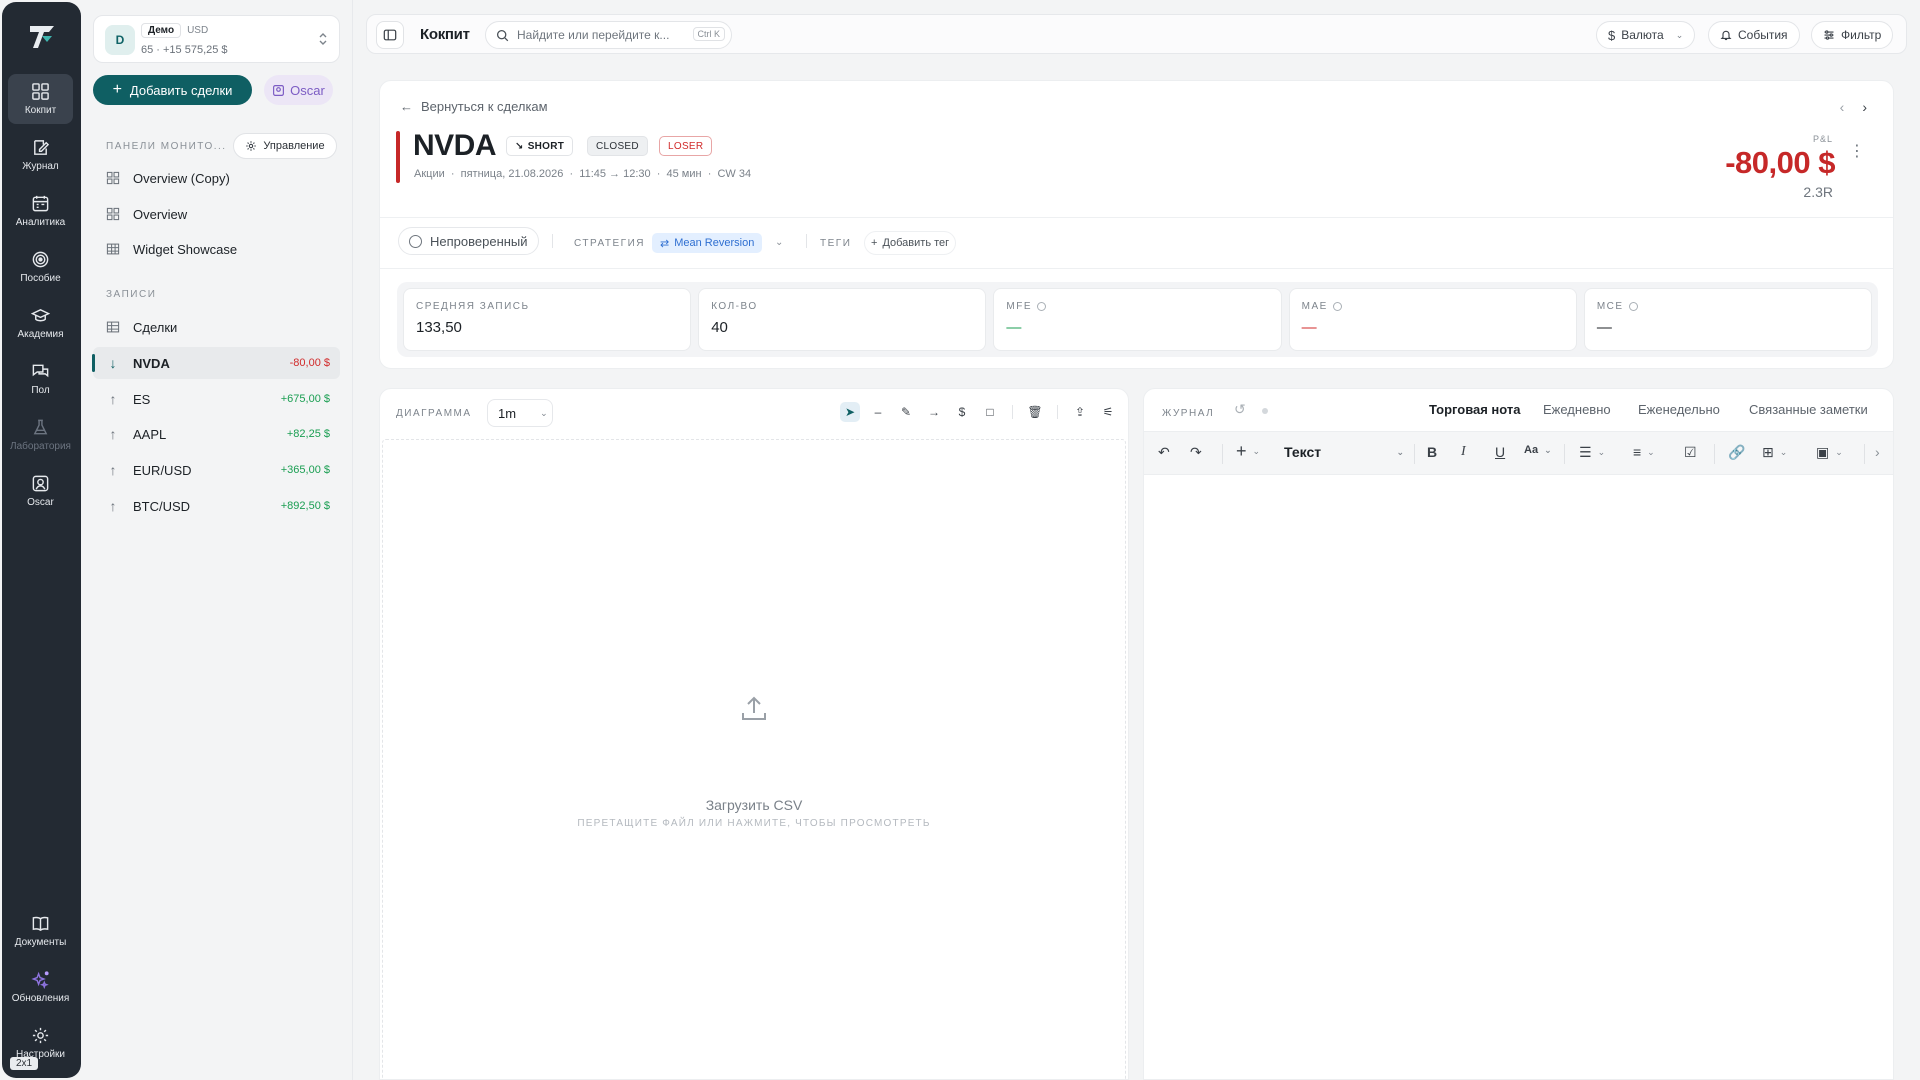 This screenshot has height=1080, width=1920. What do you see at coordinates (1108, 412) in the screenshot?
I see `settings-sliders-icon: ⚟` at bounding box center [1108, 412].